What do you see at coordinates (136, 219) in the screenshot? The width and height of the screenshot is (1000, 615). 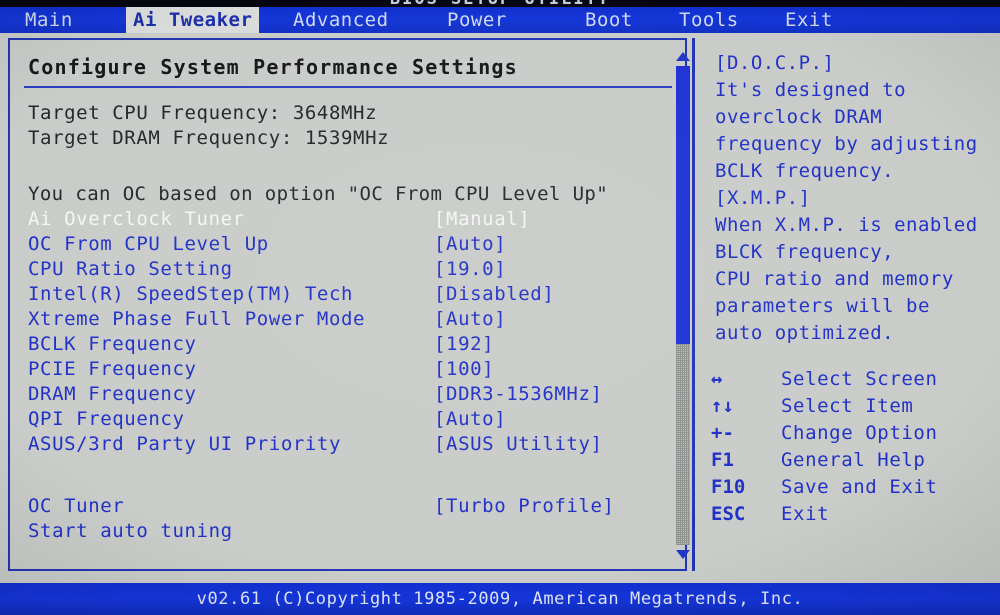 I see `setting-label: Ai Overclock Tuner` at bounding box center [136, 219].